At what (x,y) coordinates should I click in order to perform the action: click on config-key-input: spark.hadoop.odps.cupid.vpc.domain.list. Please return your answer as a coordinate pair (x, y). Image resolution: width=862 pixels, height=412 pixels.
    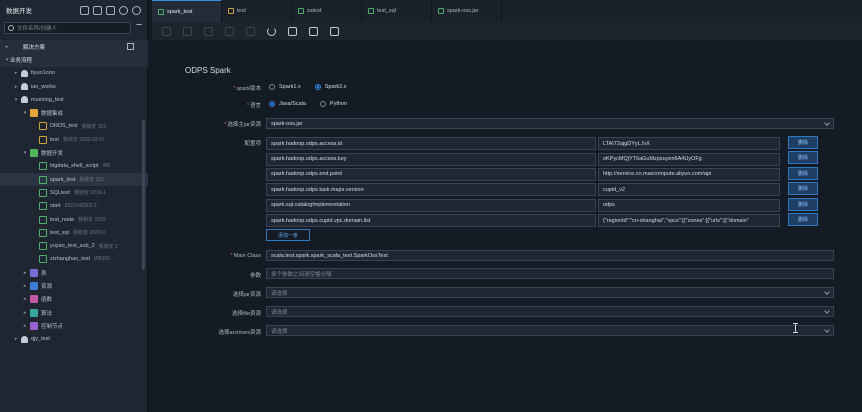
    Looking at the image, I should click on (431, 221).